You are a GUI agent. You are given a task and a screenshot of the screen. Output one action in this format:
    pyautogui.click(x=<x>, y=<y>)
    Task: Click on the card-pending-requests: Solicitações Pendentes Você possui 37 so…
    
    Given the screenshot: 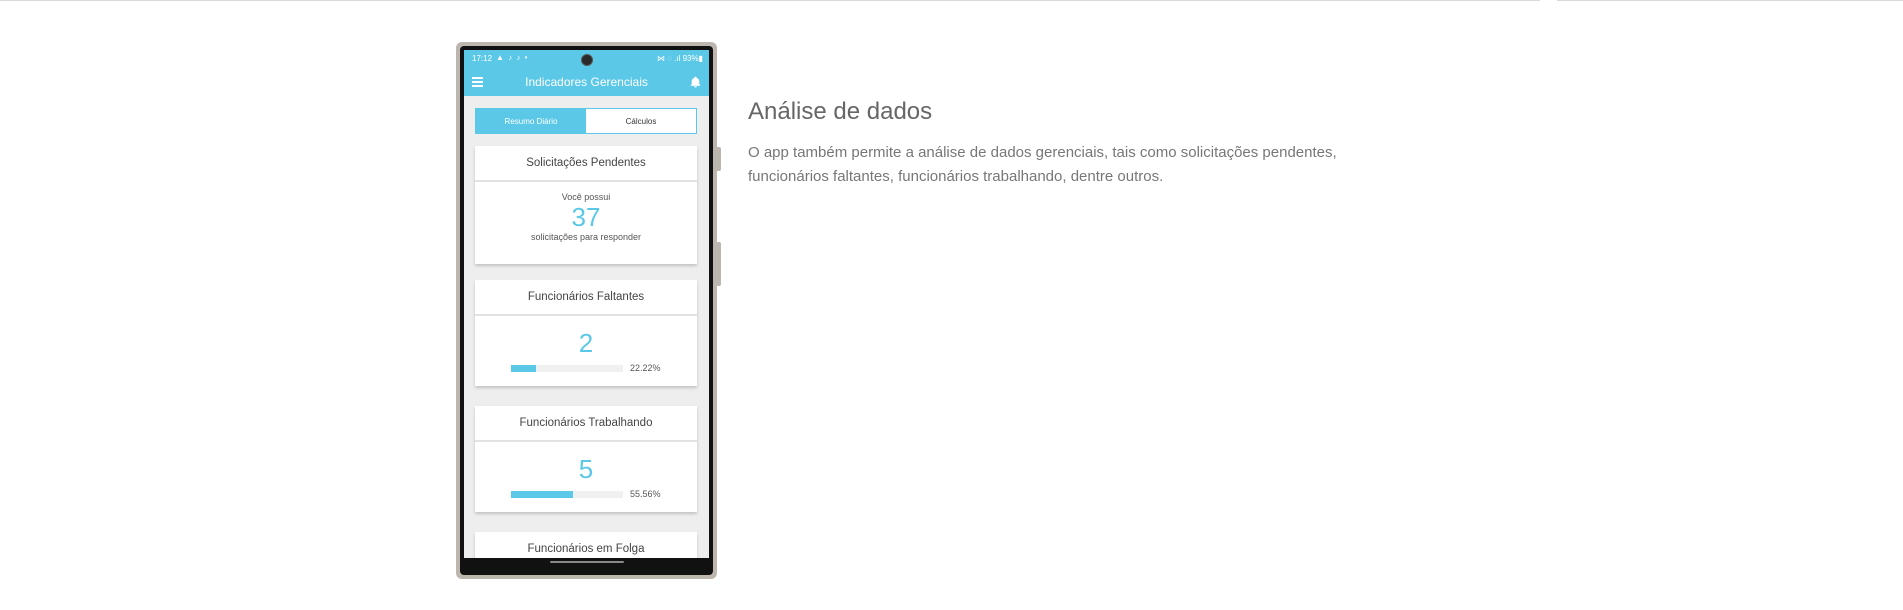 What is the action you would take?
    pyautogui.click(x=586, y=205)
    